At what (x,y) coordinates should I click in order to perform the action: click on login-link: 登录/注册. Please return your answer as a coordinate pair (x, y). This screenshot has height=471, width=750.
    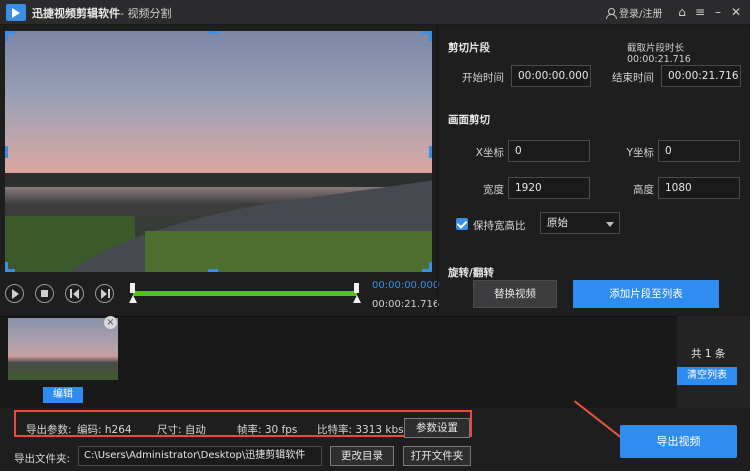
    Looking at the image, I should click on (634, 12).